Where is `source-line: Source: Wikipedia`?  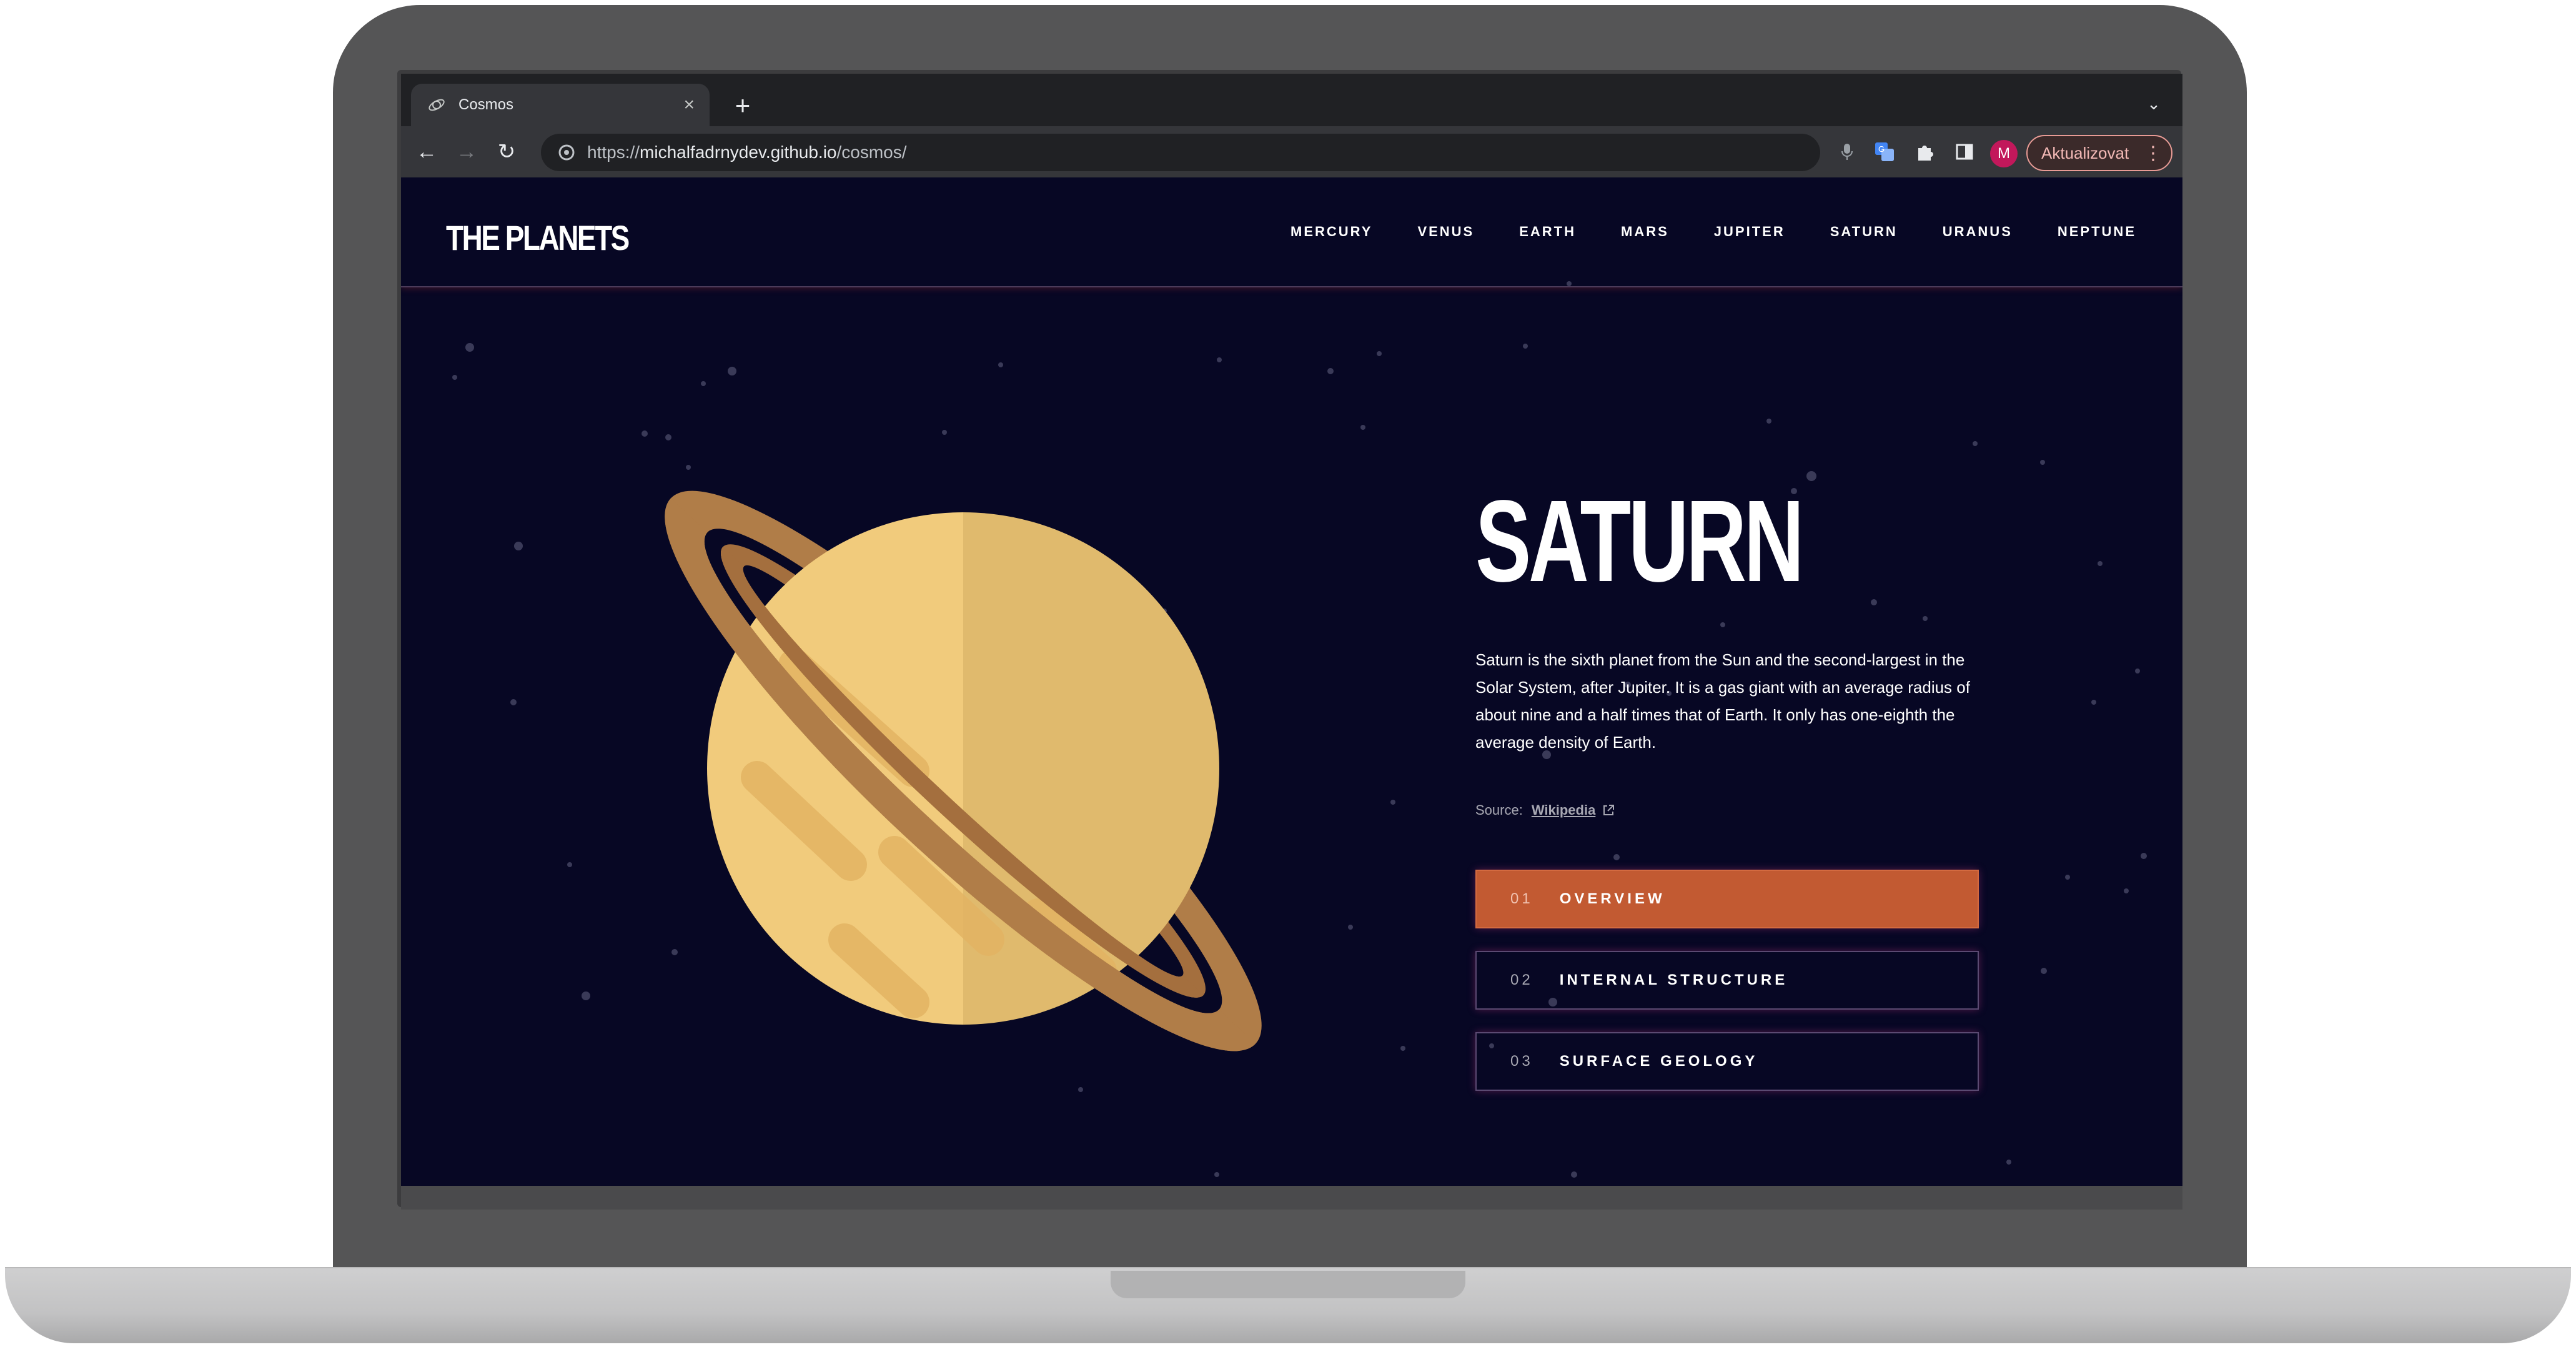 source-line: Source: Wikipedia is located at coordinates (1545, 810).